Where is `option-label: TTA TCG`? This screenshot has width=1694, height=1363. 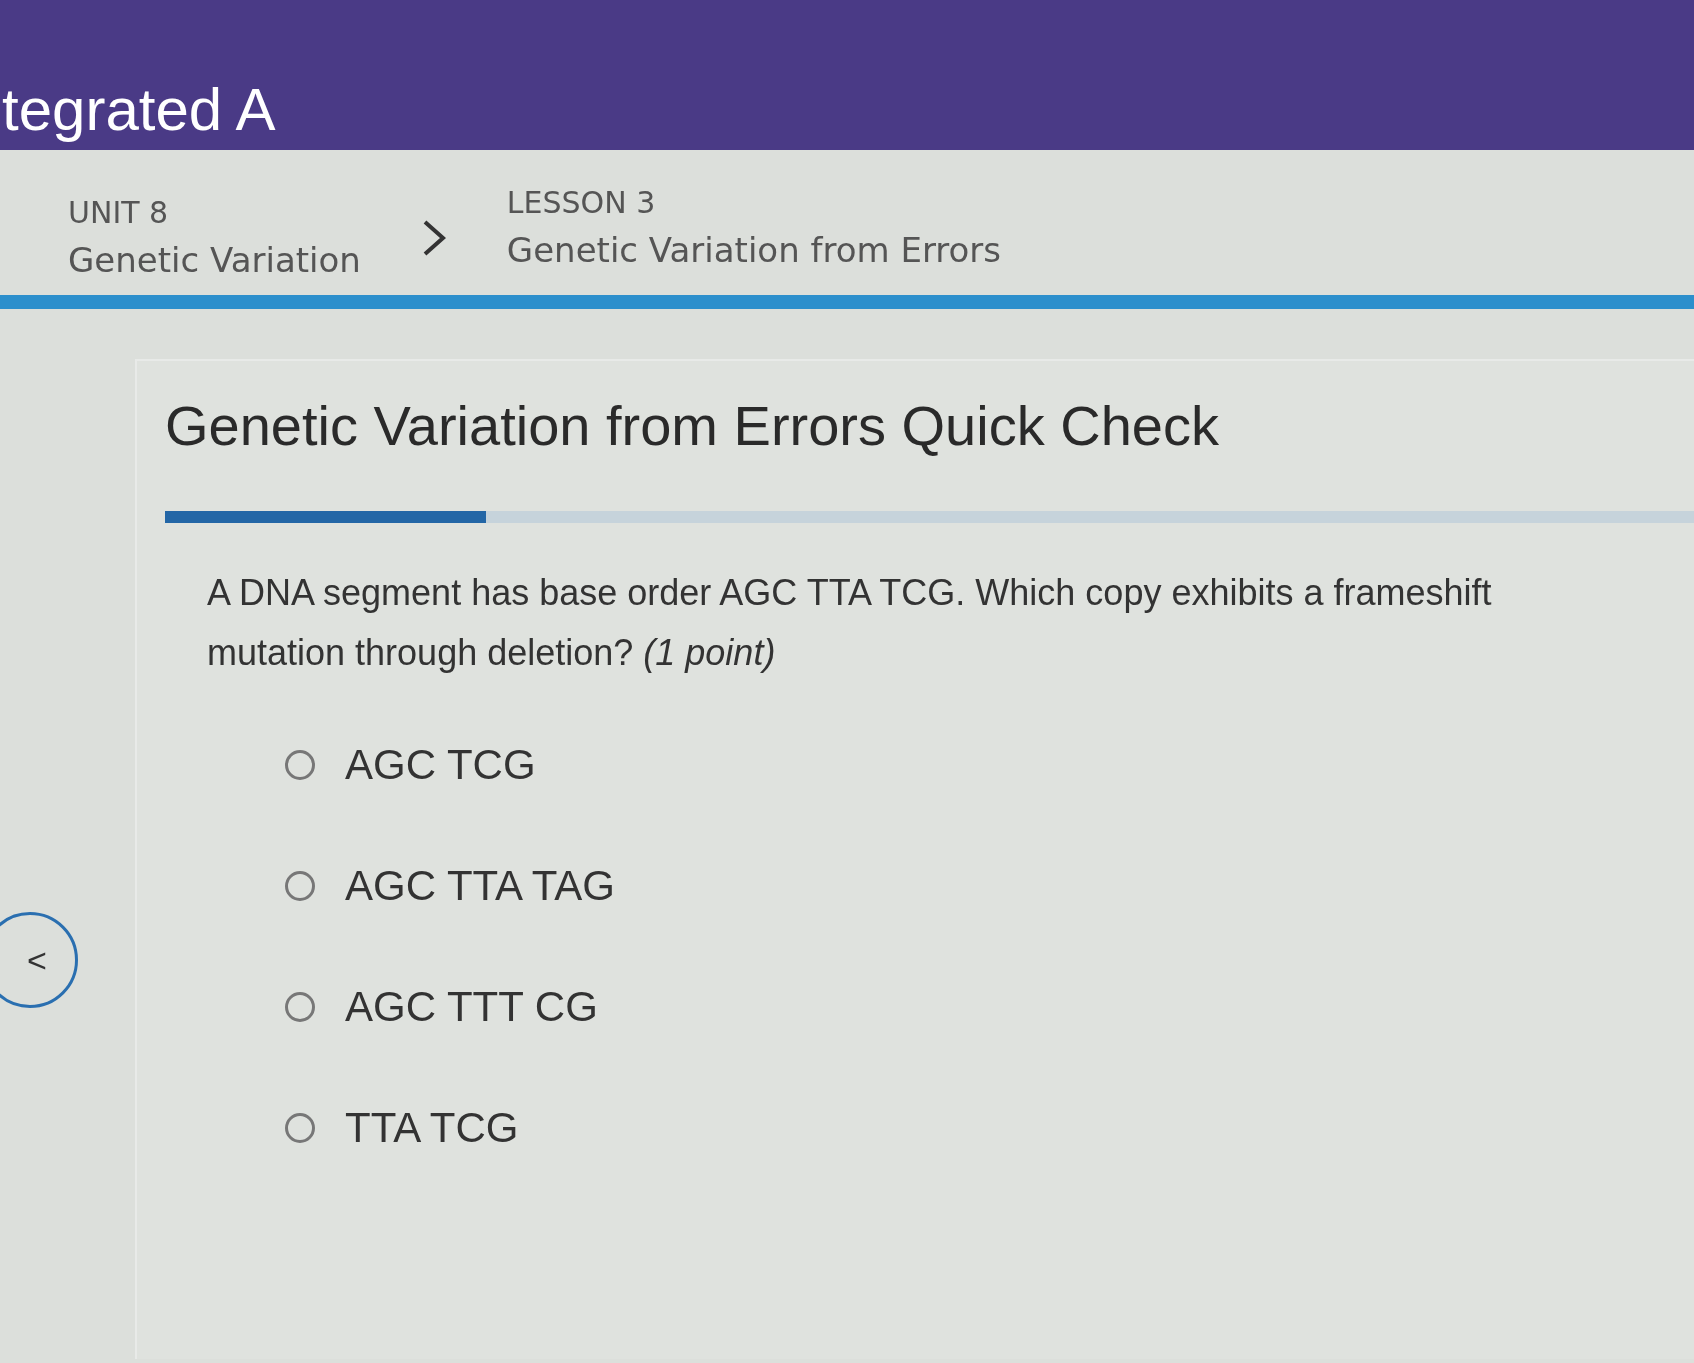
option-label: TTA TCG is located at coordinates (432, 1127).